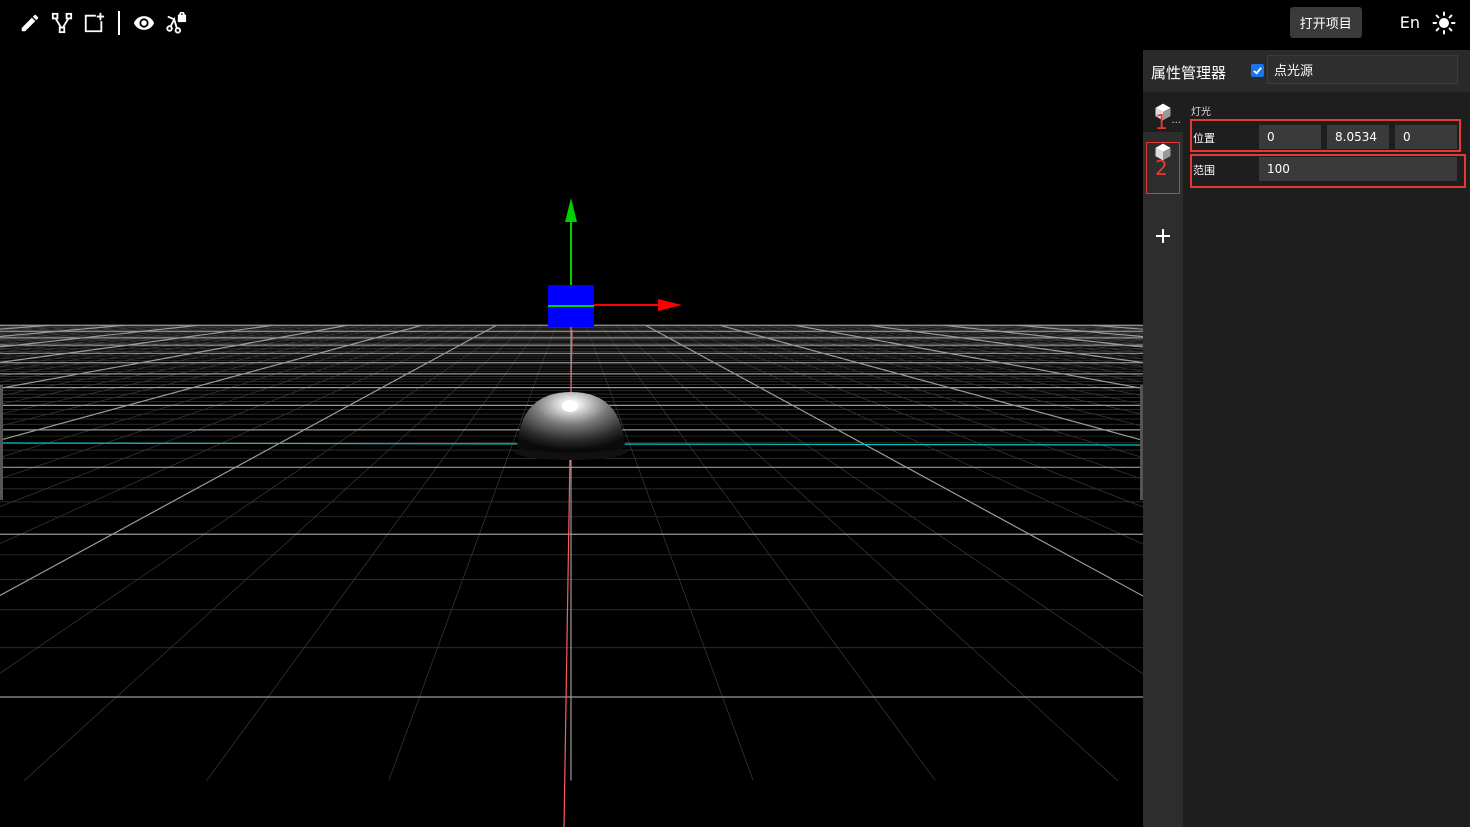 The height and width of the screenshot is (827, 1470). Describe the element at coordinates (1444, 23) in the screenshot. I see `sun-icon` at that location.